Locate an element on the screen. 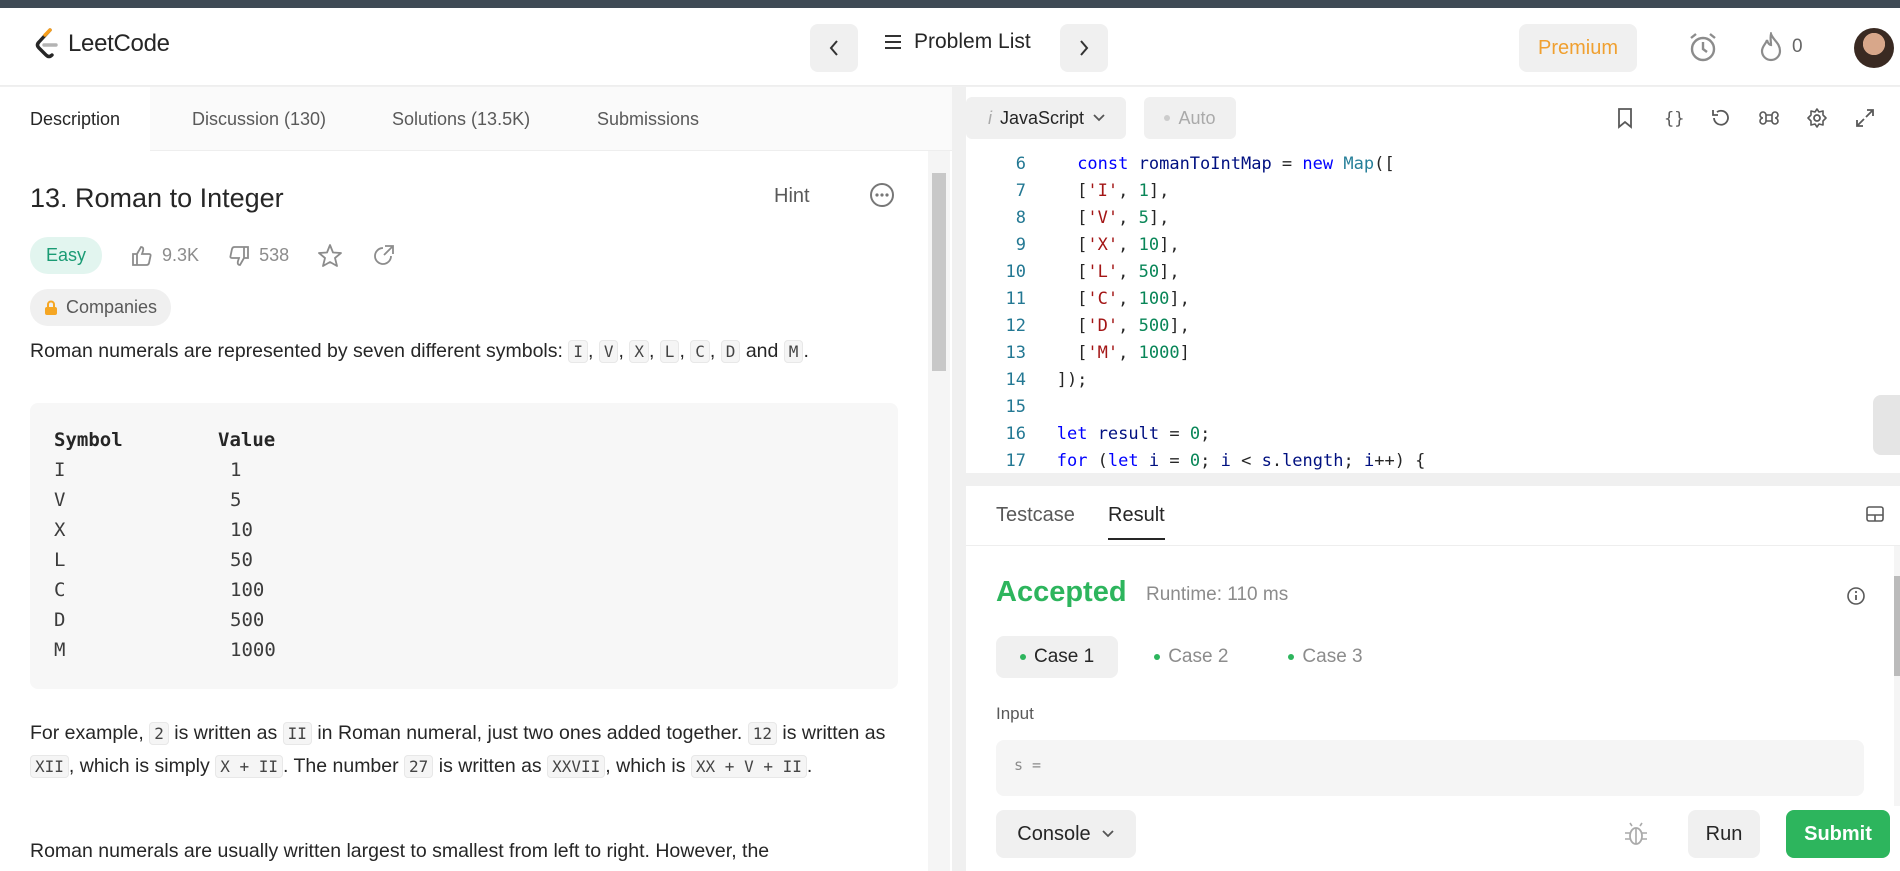  cell-symbol: C is located at coordinates (60, 590).